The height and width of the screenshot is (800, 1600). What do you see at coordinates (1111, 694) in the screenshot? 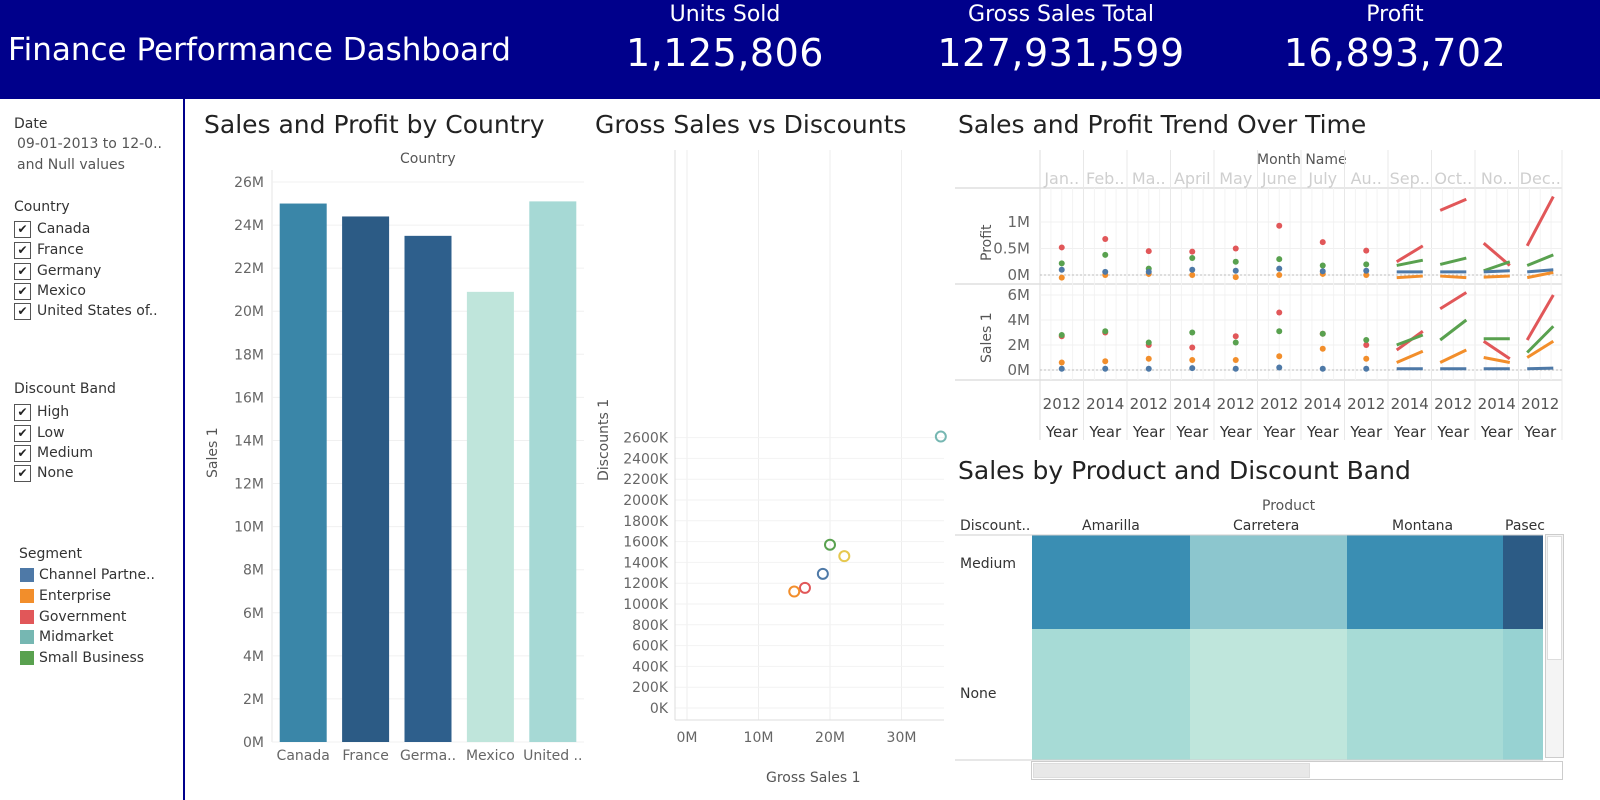
I see `heatmap-cell-none-amarilla` at bounding box center [1111, 694].